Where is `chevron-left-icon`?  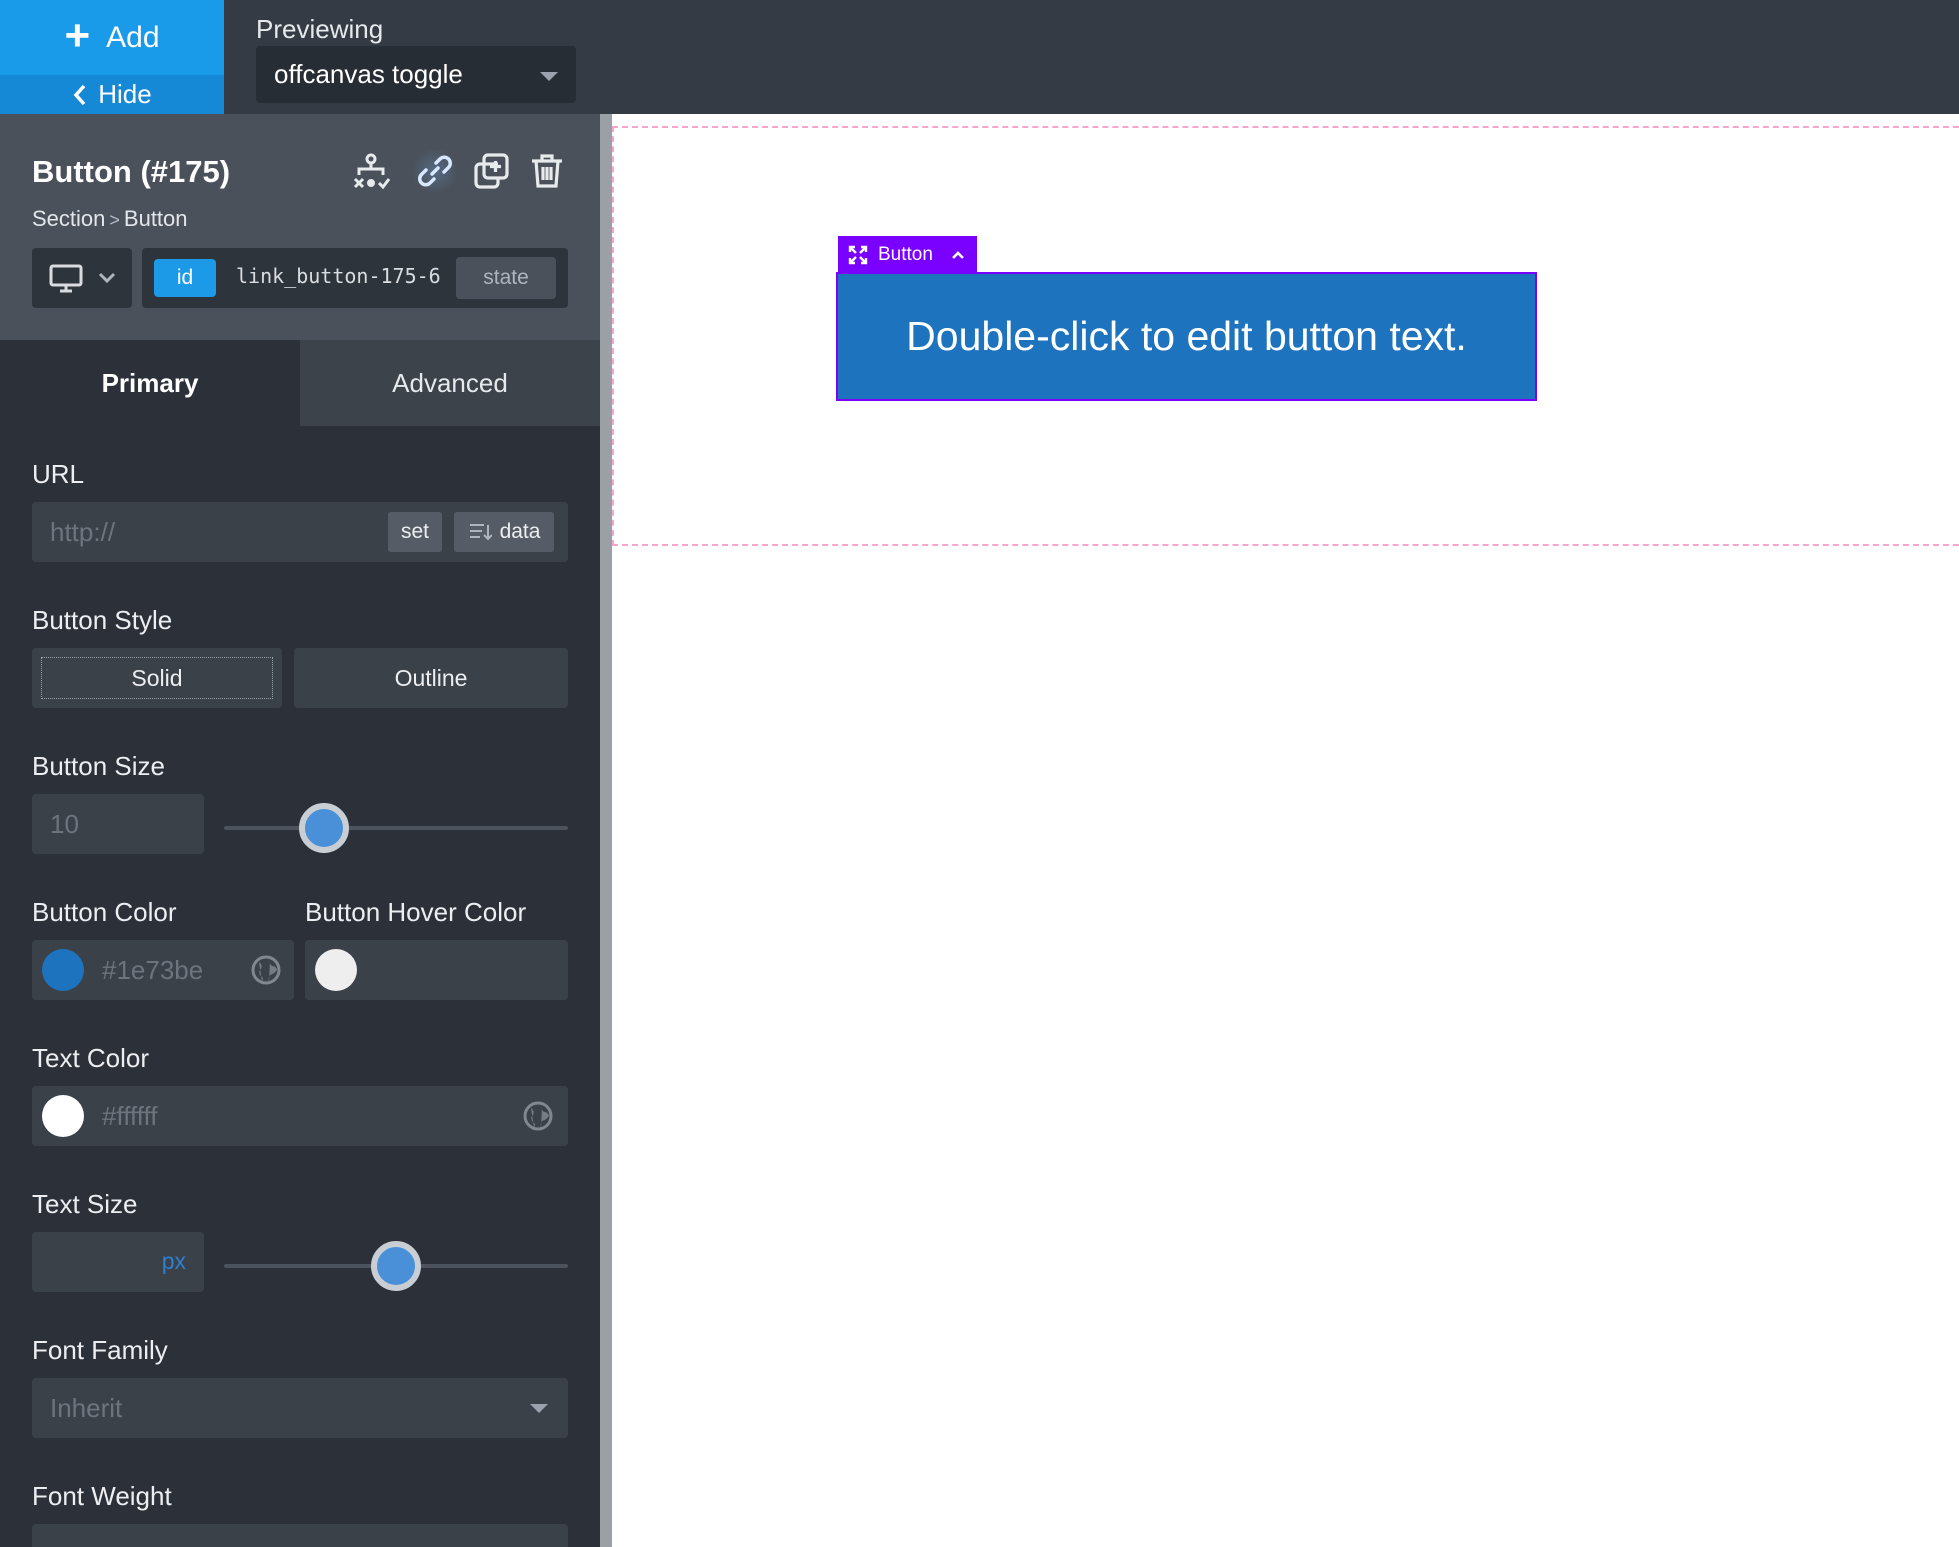
chevron-left-icon is located at coordinates (80, 95).